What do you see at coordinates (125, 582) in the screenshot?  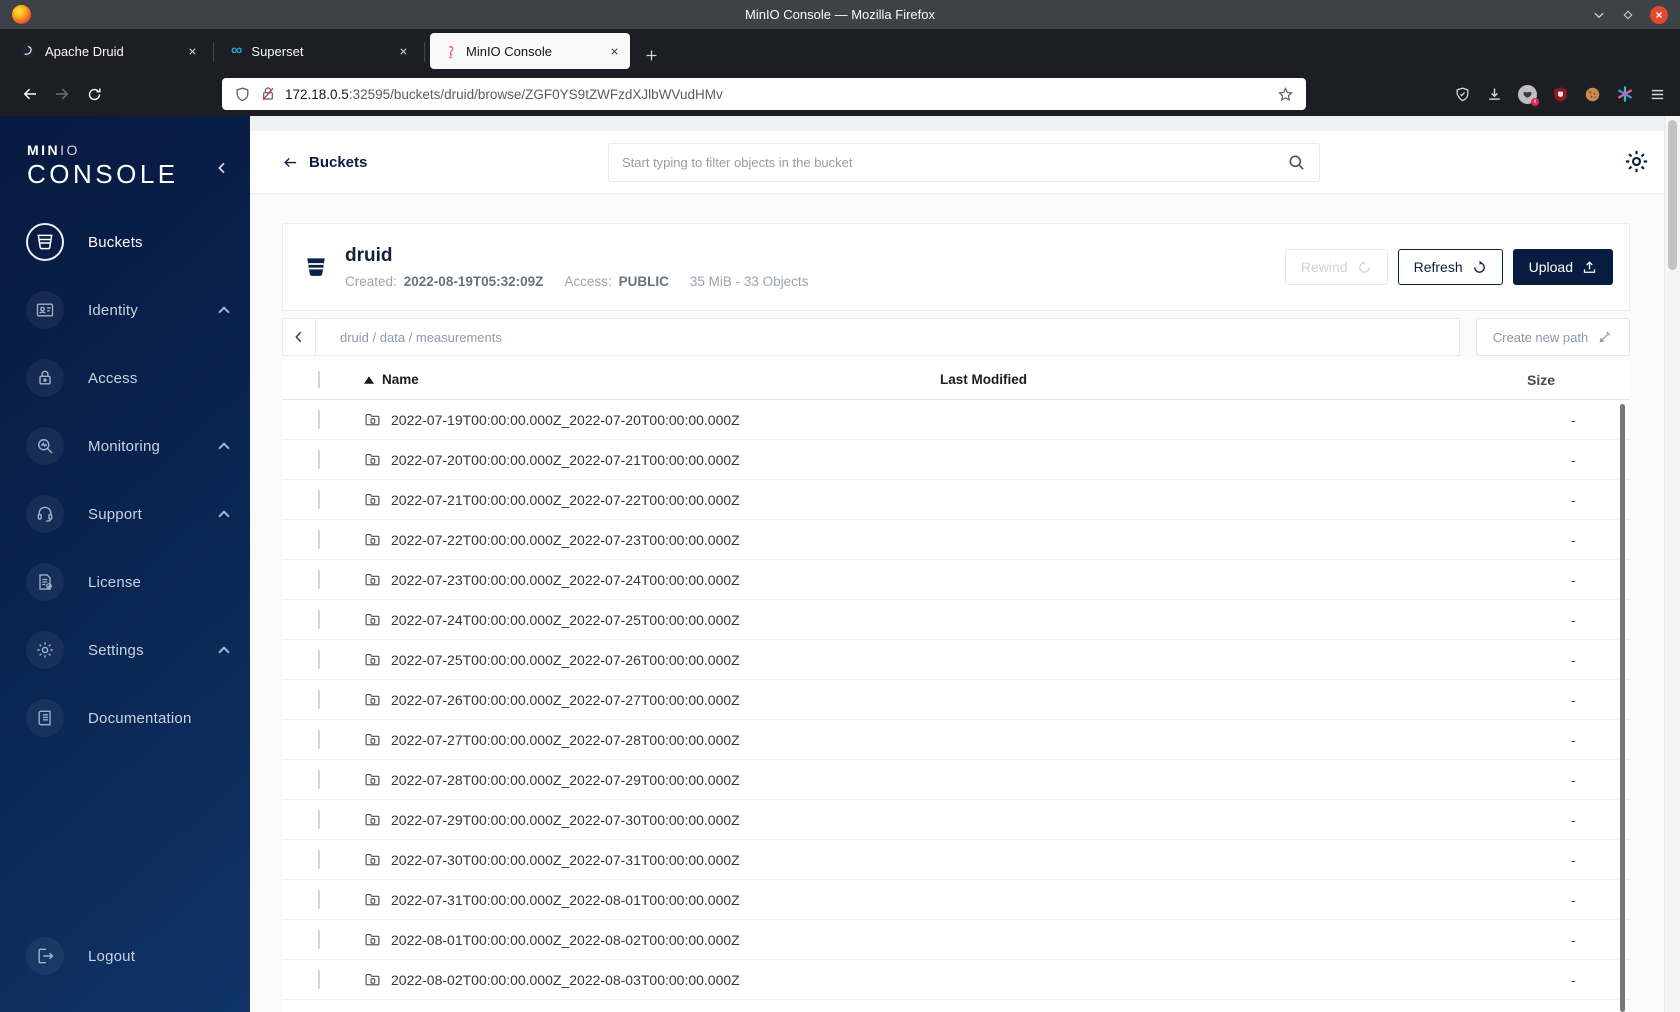 I see `sidebar-item-license: License` at bounding box center [125, 582].